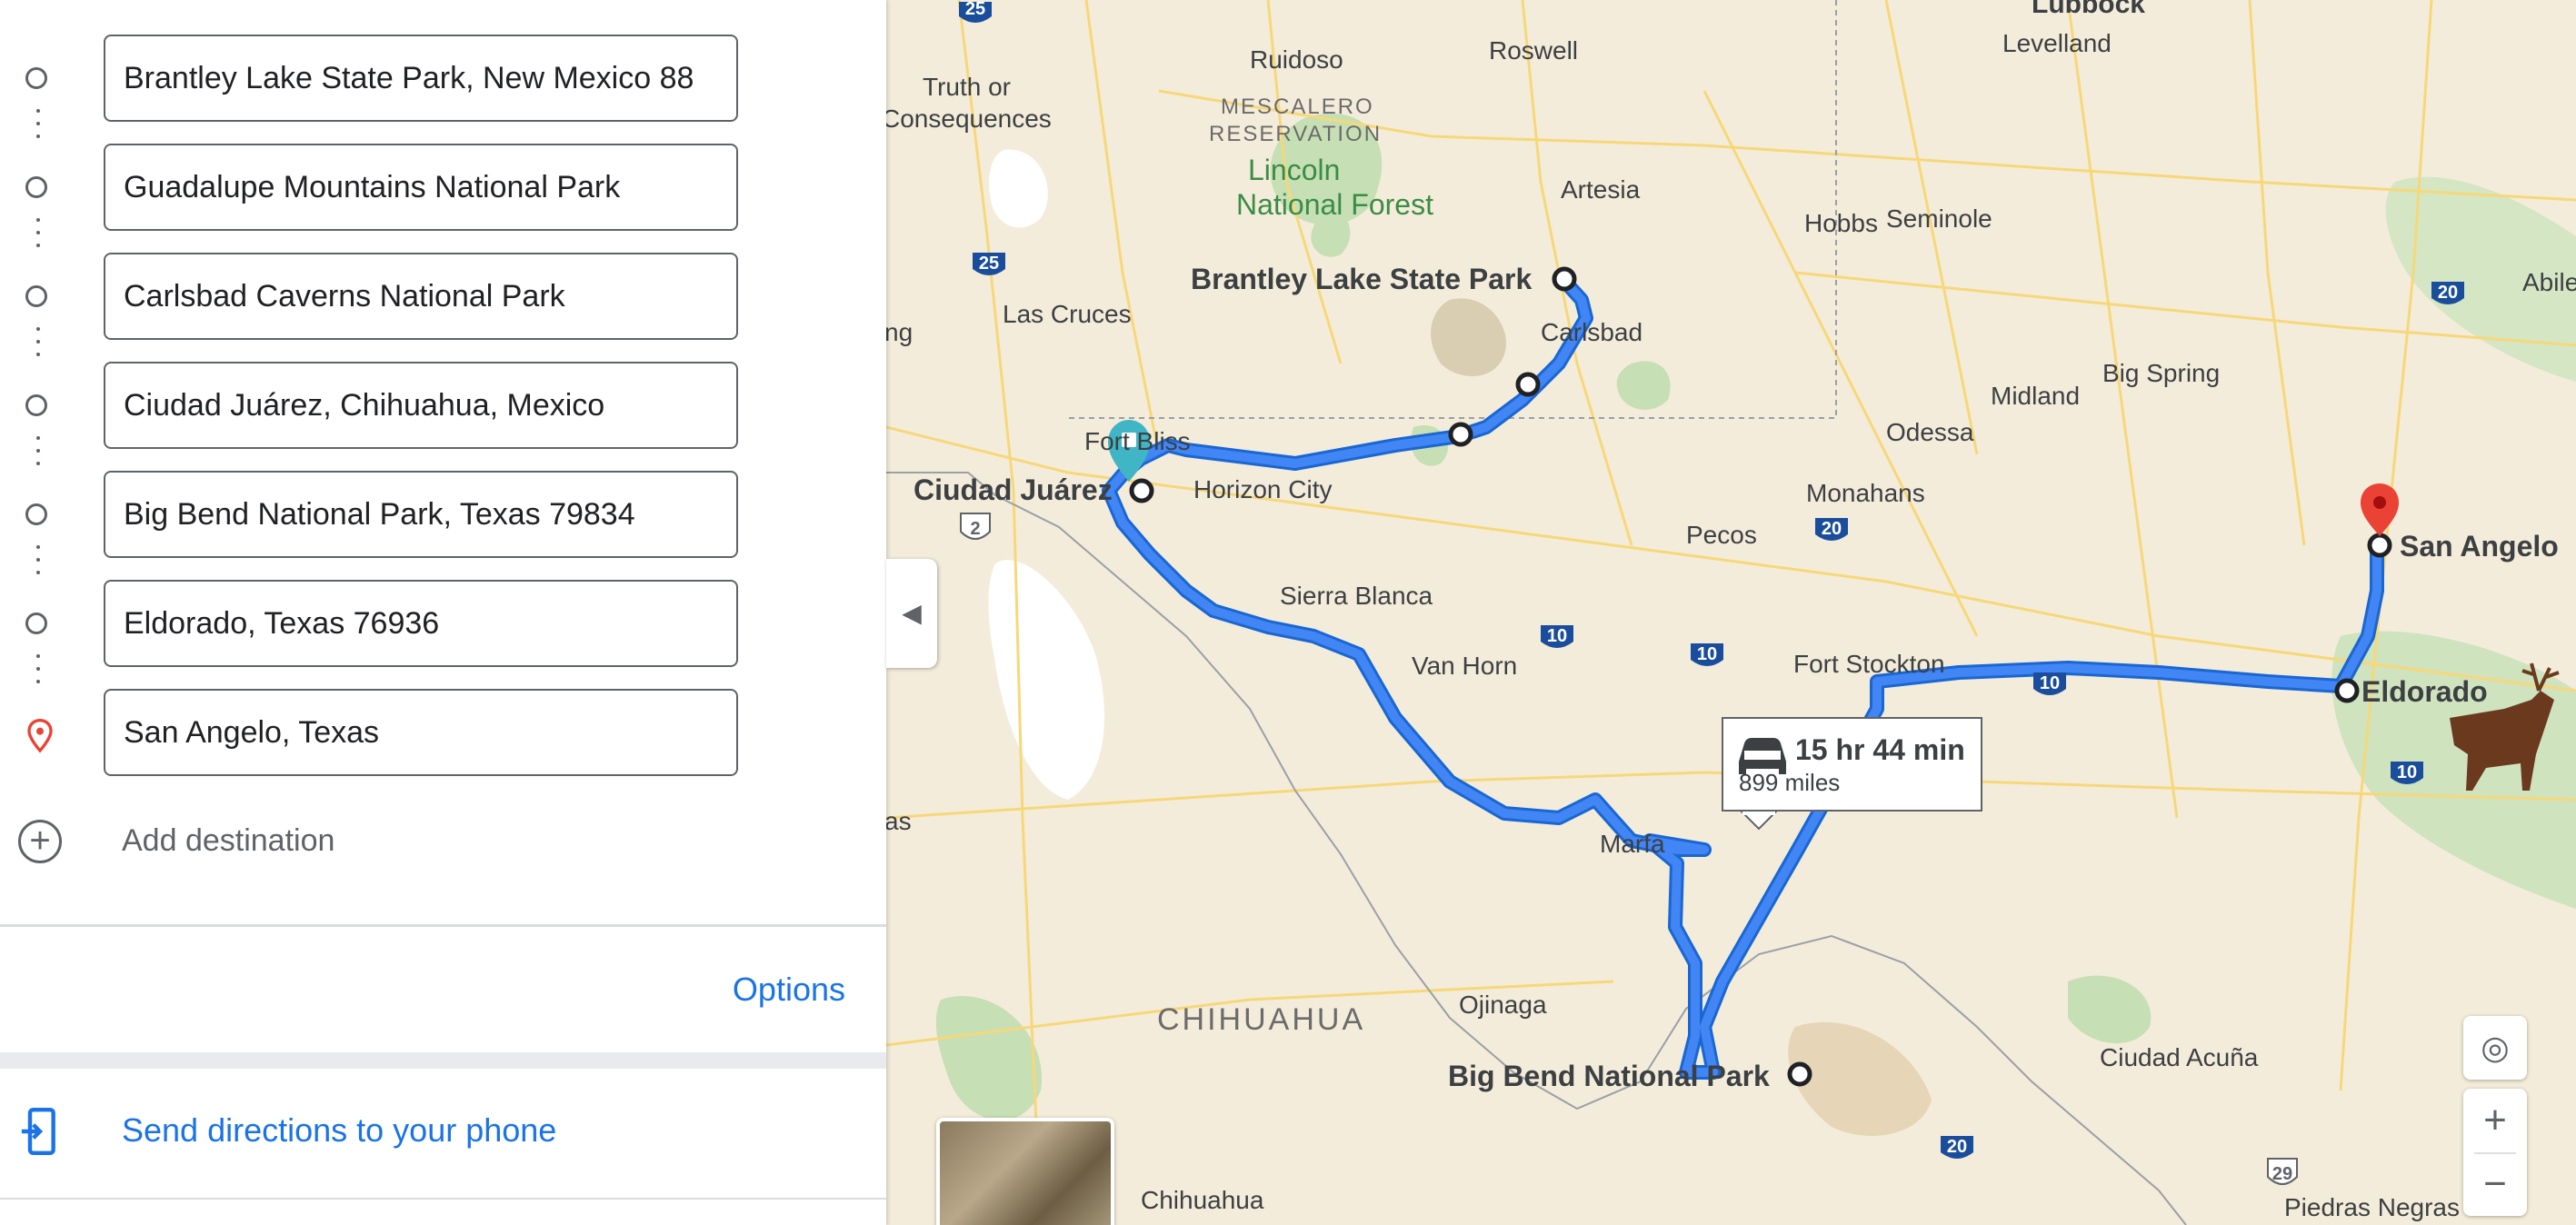 This screenshot has width=2576, height=1225. I want to click on label-reservation: RESERVATION, so click(1295, 134).